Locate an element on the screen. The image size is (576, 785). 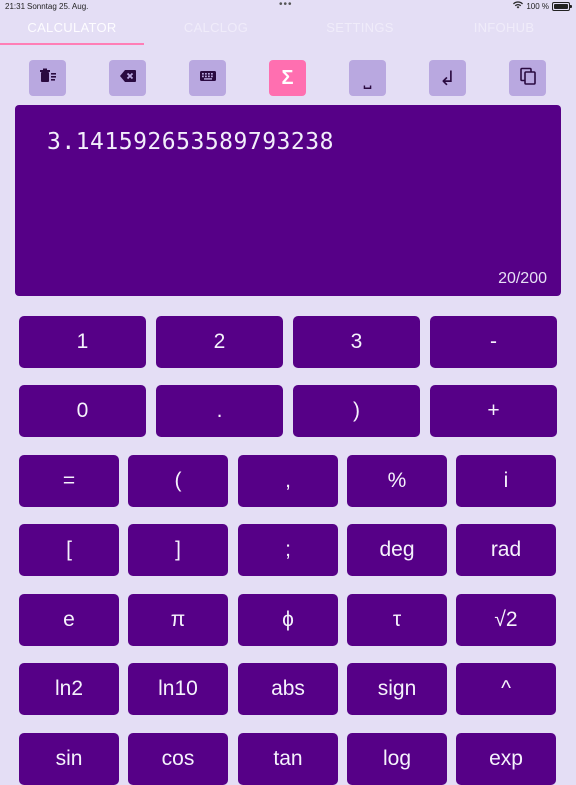
sigma-button: Σ is located at coordinates (287, 78).